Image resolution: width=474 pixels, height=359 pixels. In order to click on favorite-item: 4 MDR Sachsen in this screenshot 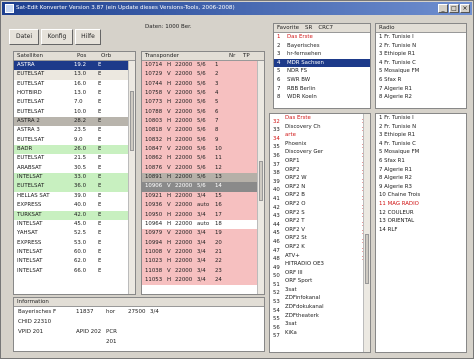, I will do `click(322, 63)`.